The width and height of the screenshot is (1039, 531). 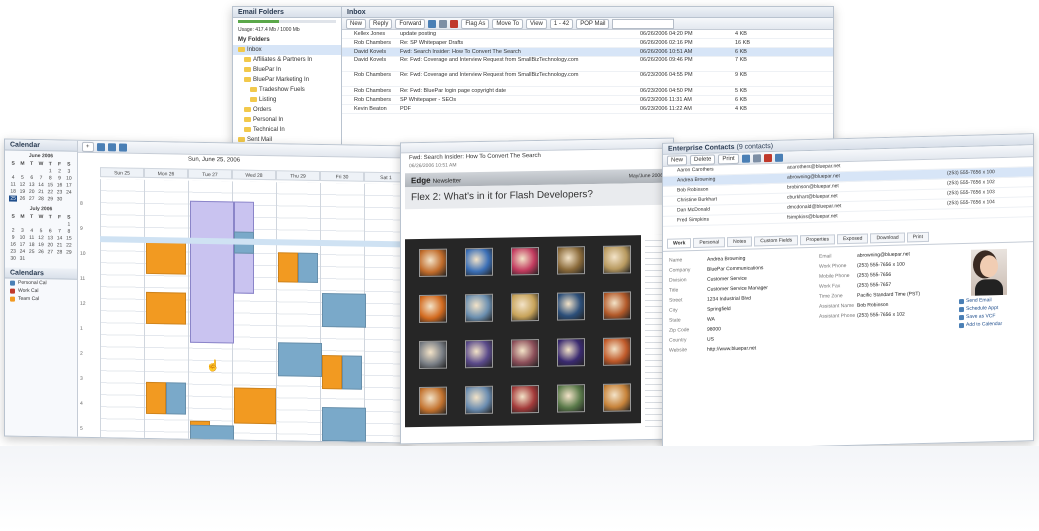 What do you see at coordinates (210, 174) in the screenshot?
I see `day-header: Tue 27` at bounding box center [210, 174].